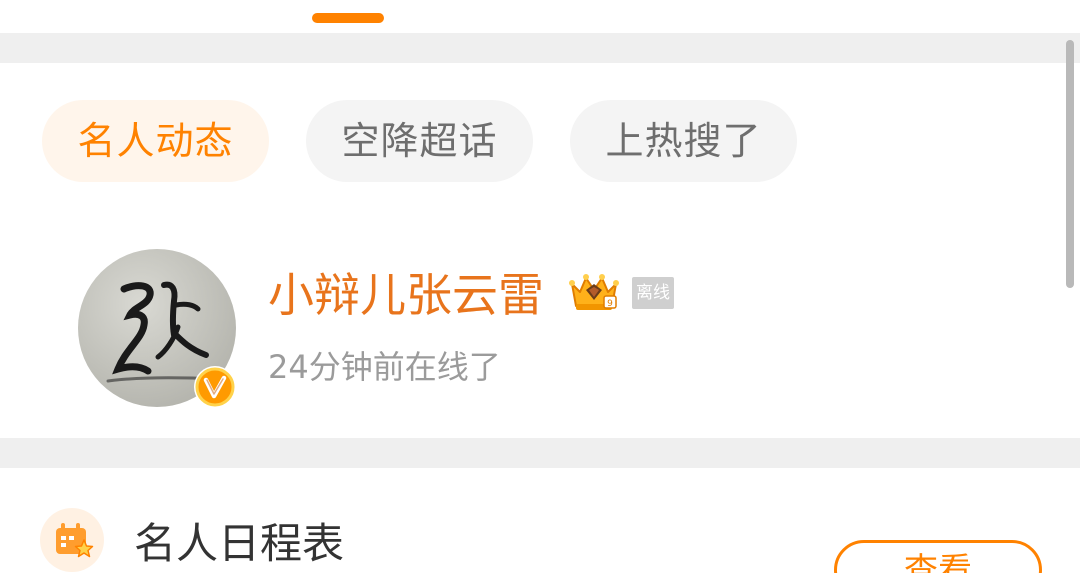 This screenshot has width=1080, height=573. Describe the element at coordinates (938, 556) in the screenshot. I see `view-schedule-button: 查看` at that location.